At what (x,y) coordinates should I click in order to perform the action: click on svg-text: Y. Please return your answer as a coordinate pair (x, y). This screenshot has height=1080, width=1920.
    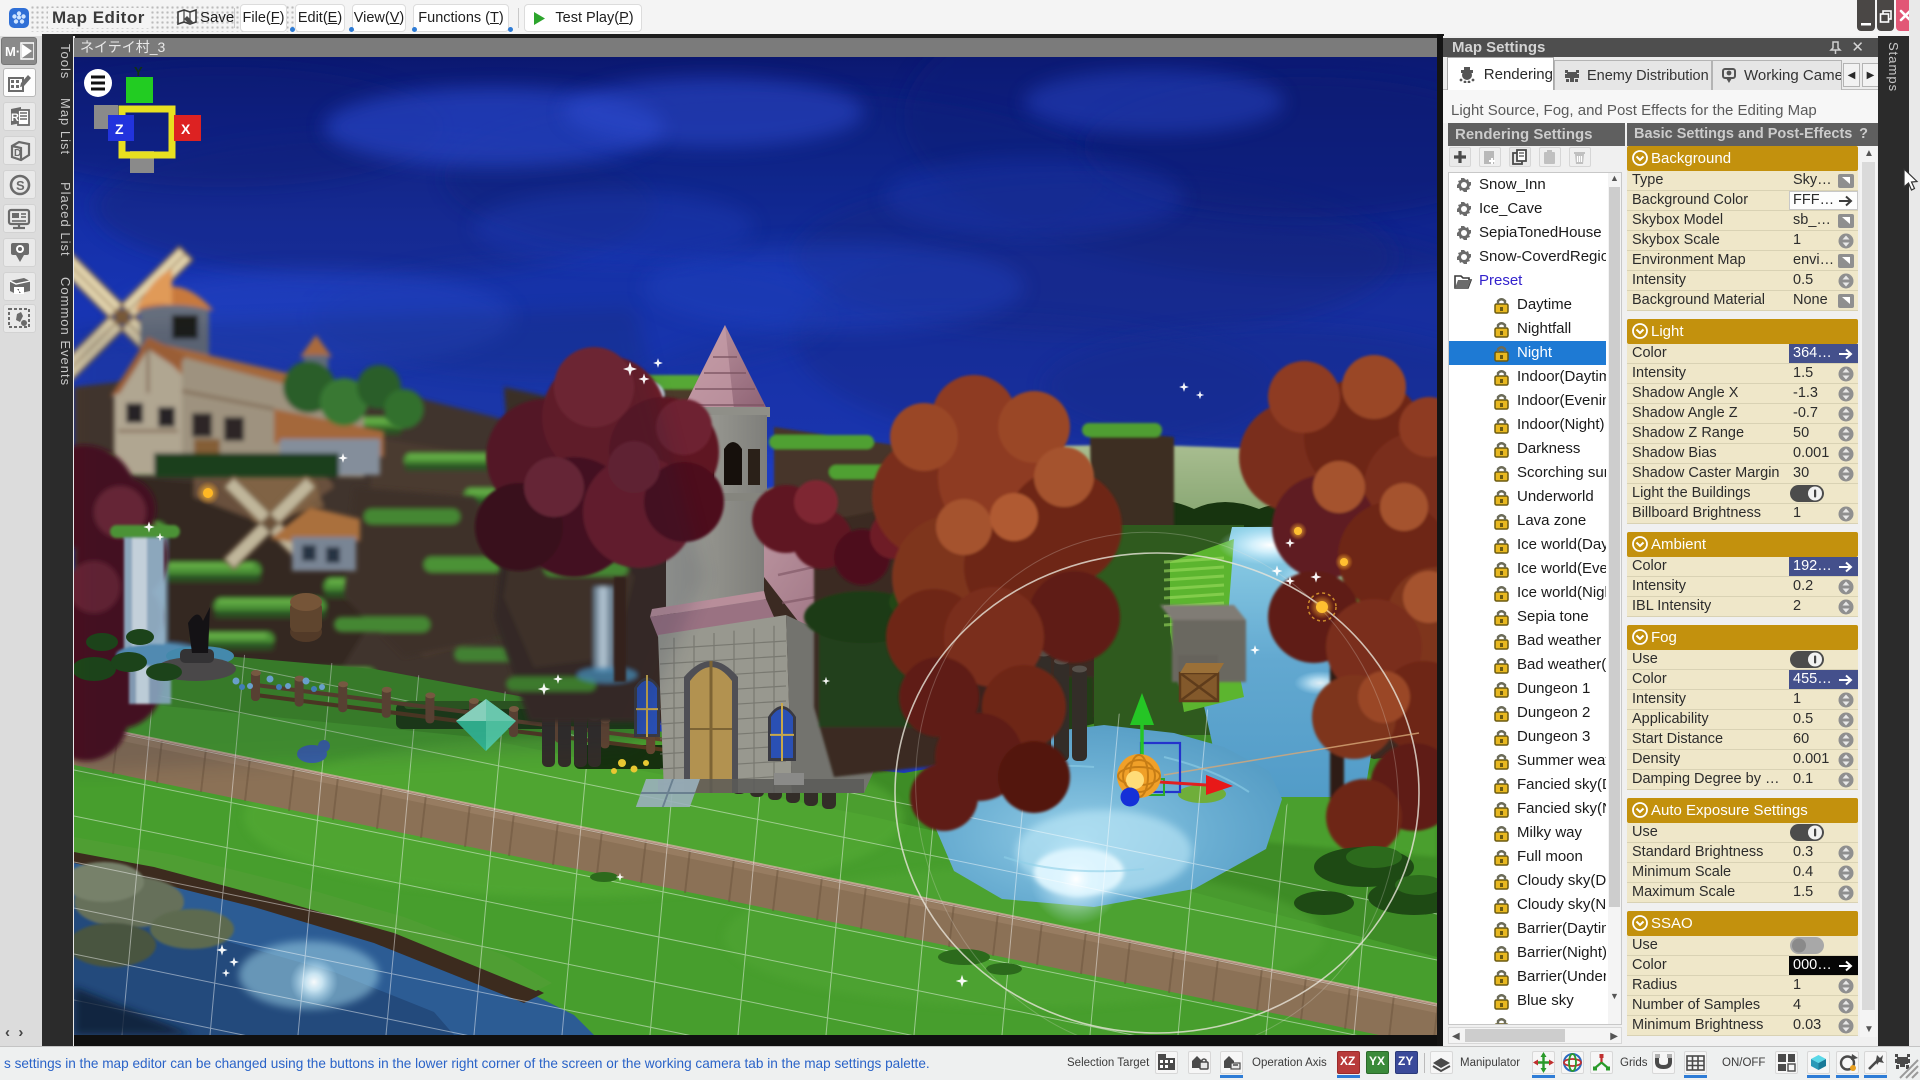
    Looking at the image, I should click on (138, 71).